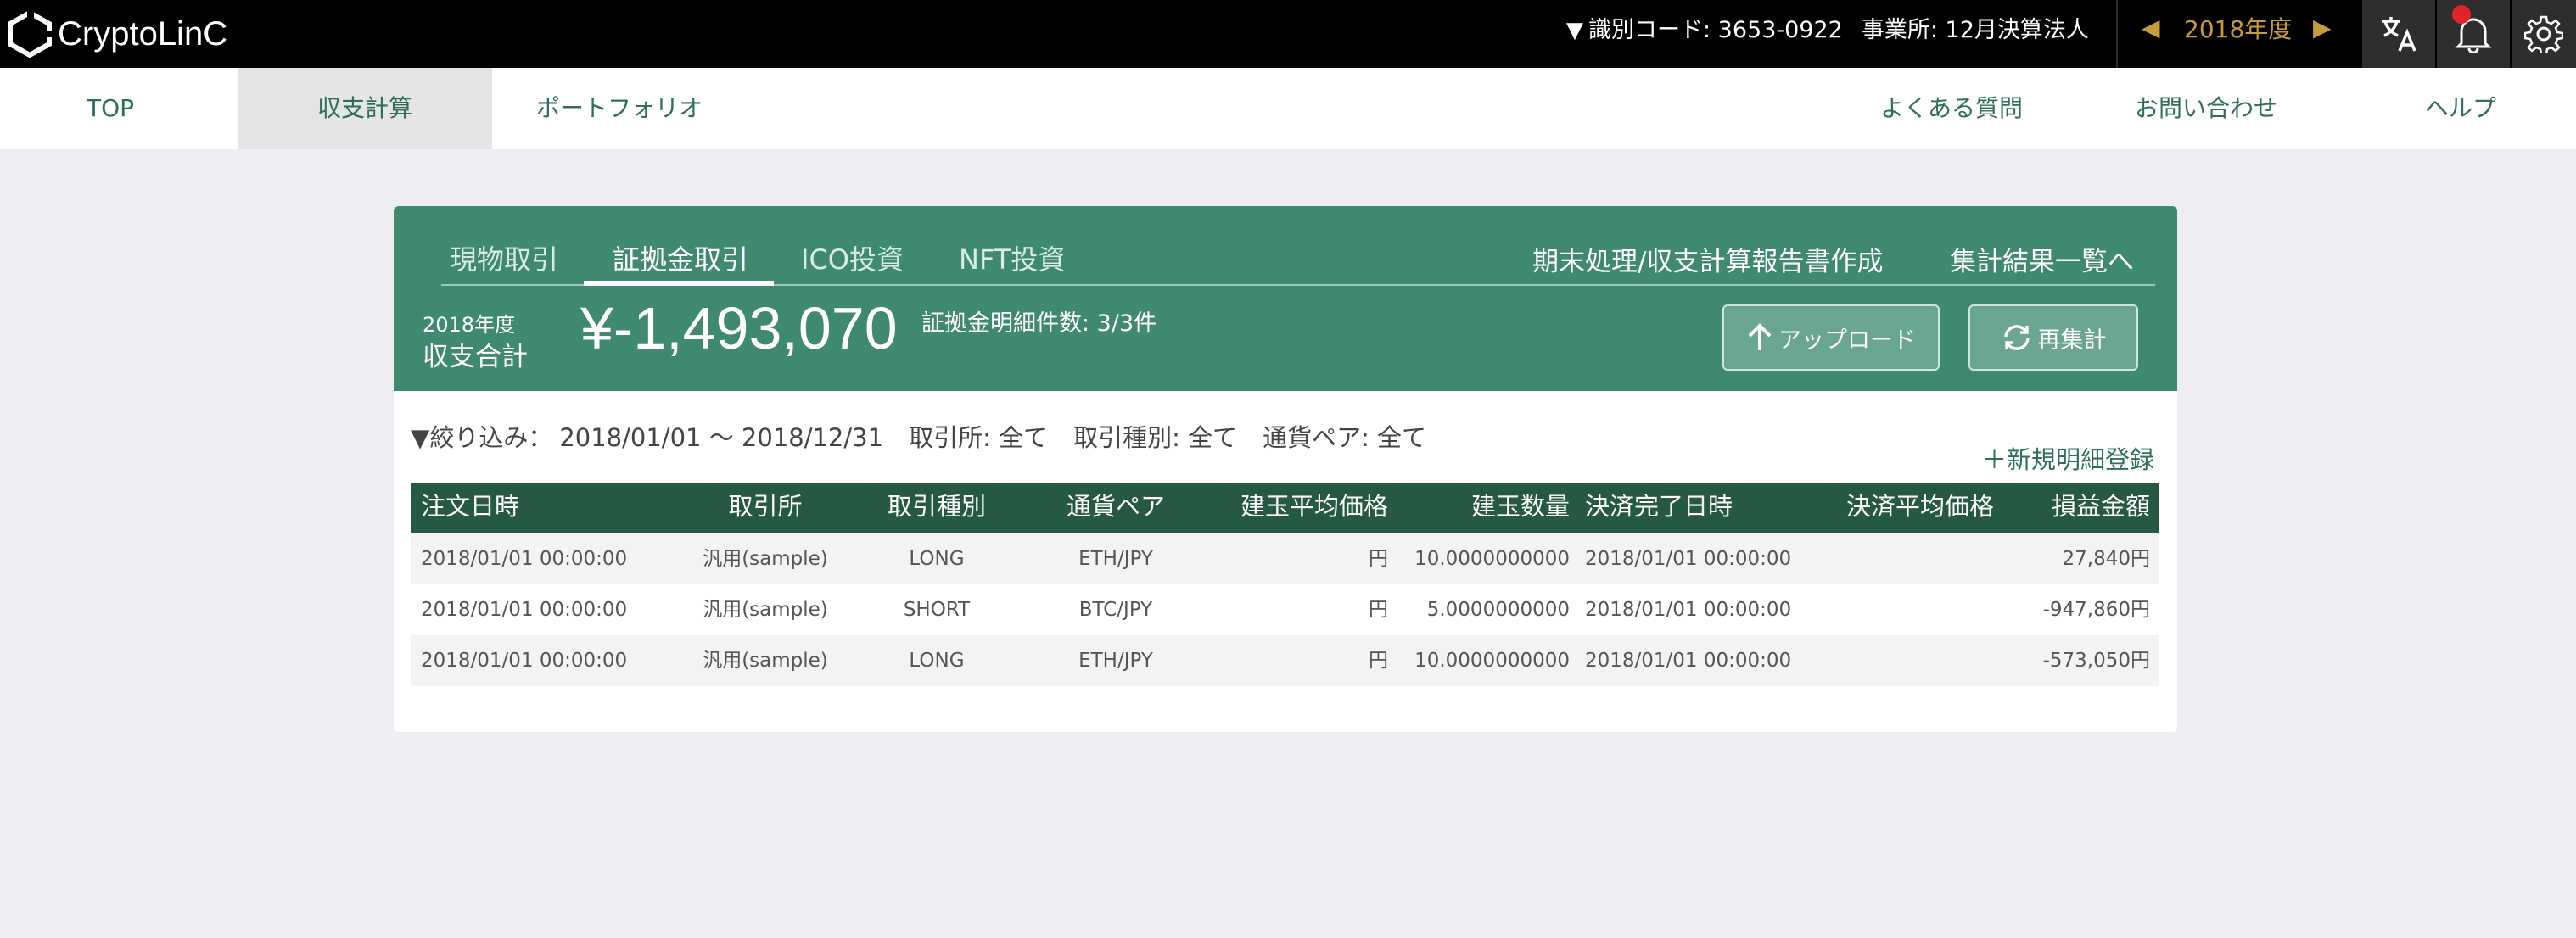 The height and width of the screenshot is (938, 2576). Describe the element at coordinates (2072, 340) in the screenshot. I see `recalc-label: 再集計` at that location.